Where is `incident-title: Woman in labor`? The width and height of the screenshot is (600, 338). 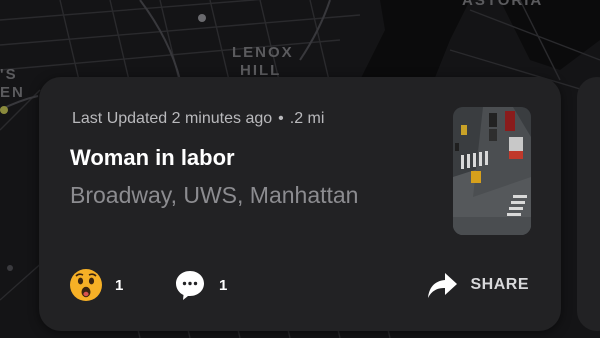
incident-title: Woman in labor is located at coordinates (152, 158).